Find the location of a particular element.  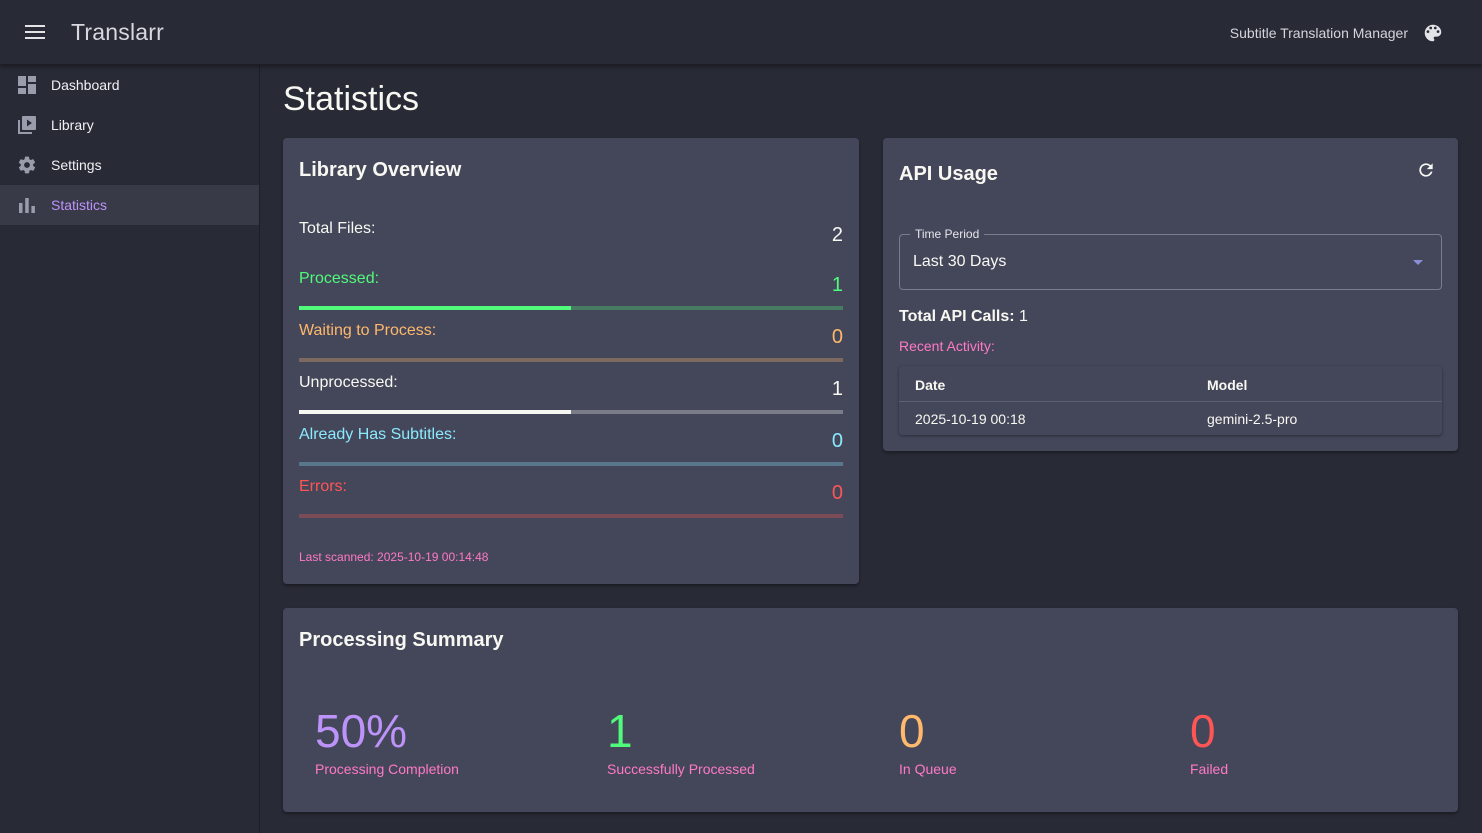

summary-value: 1 is located at coordinates (620, 731).